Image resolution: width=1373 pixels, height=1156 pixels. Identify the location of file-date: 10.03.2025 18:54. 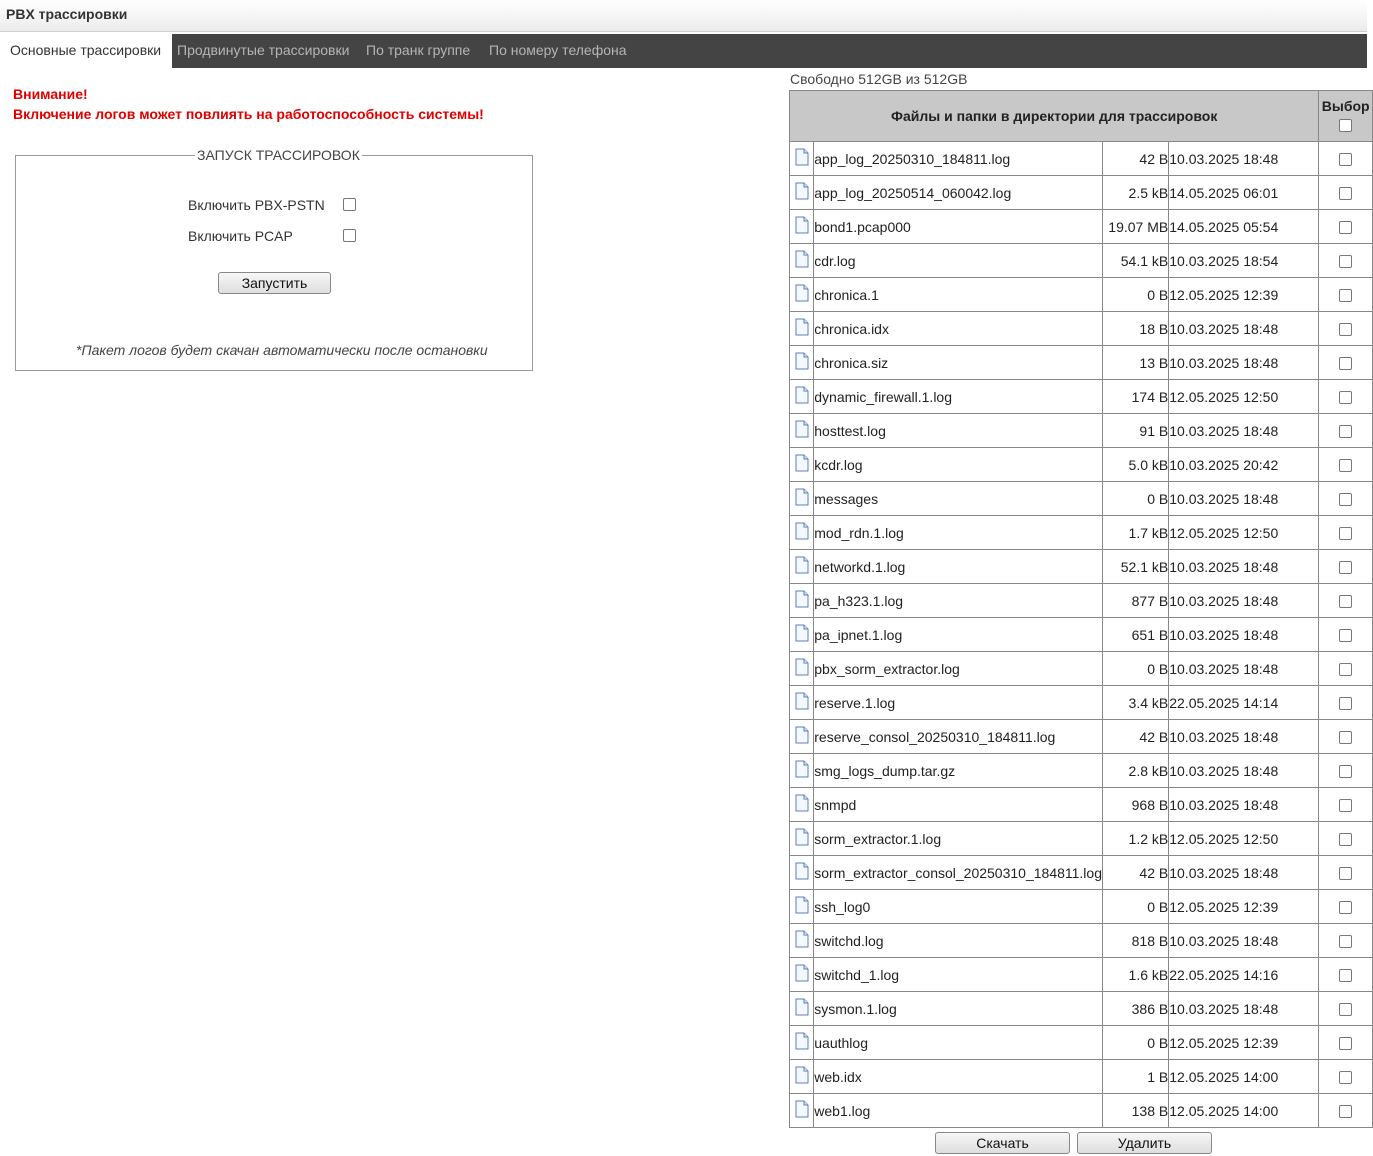
(1244, 260).